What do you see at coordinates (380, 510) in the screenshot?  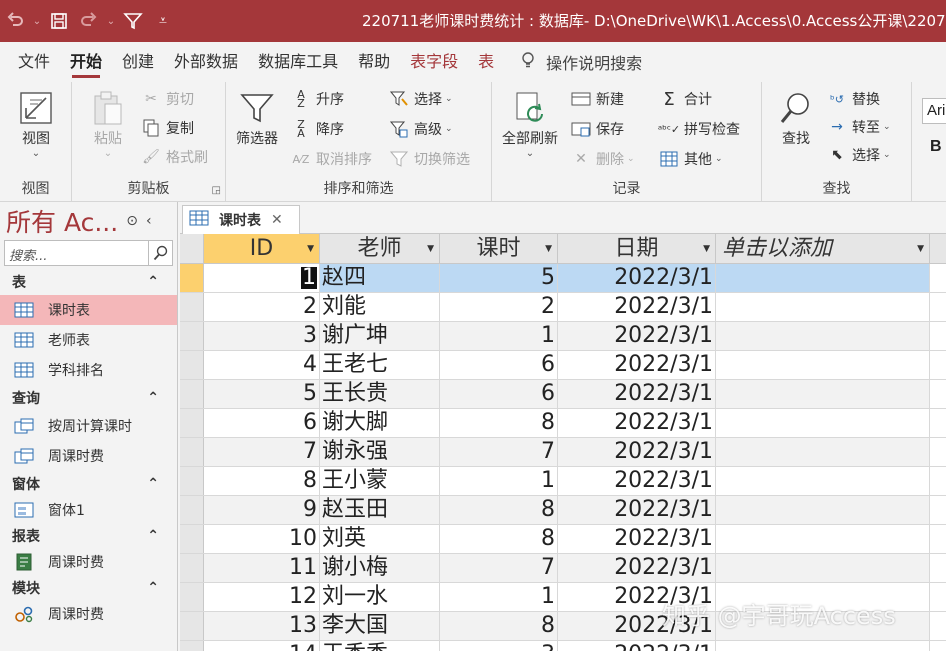 I see `cell-teacher: 赵玉田` at bounding box center [380, 510].